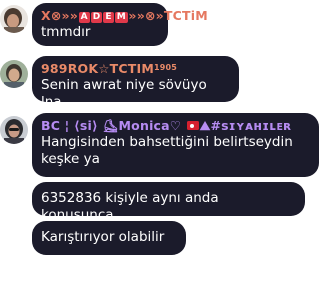  What do you see at coordinates (165, 67) in the screenshot?
I see `sender-name-superscript: 1905` at bounding box center [165, 67].